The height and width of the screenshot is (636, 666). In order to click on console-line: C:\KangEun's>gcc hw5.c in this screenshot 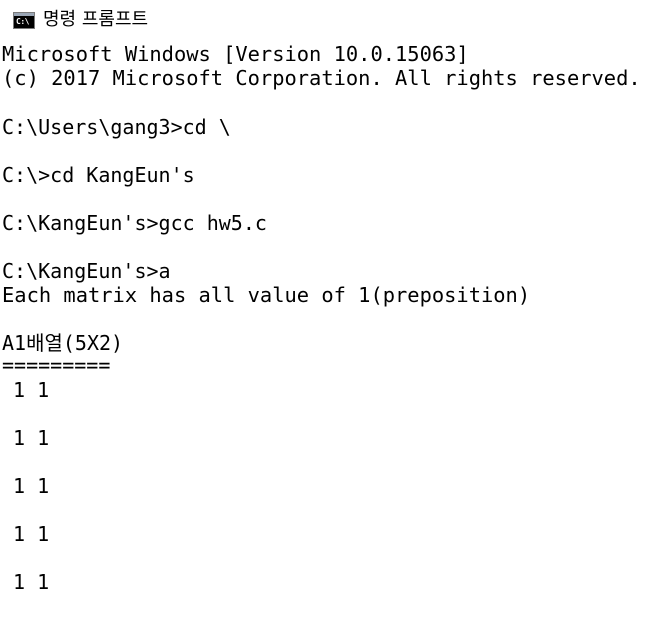, I will do `click(134, 223)`.